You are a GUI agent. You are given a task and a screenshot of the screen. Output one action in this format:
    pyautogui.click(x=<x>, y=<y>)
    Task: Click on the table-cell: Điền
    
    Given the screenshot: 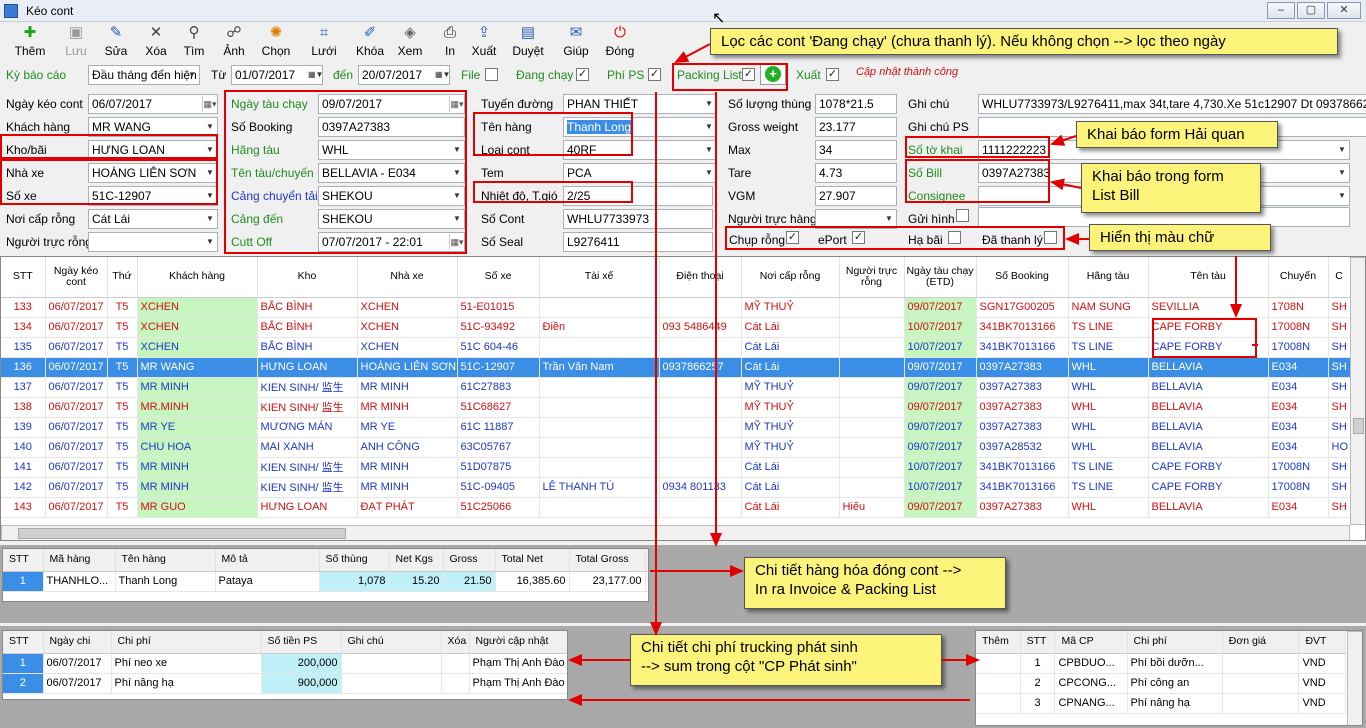 What is the action you would take?
    pyautogui.click(x=599, y=327)
    